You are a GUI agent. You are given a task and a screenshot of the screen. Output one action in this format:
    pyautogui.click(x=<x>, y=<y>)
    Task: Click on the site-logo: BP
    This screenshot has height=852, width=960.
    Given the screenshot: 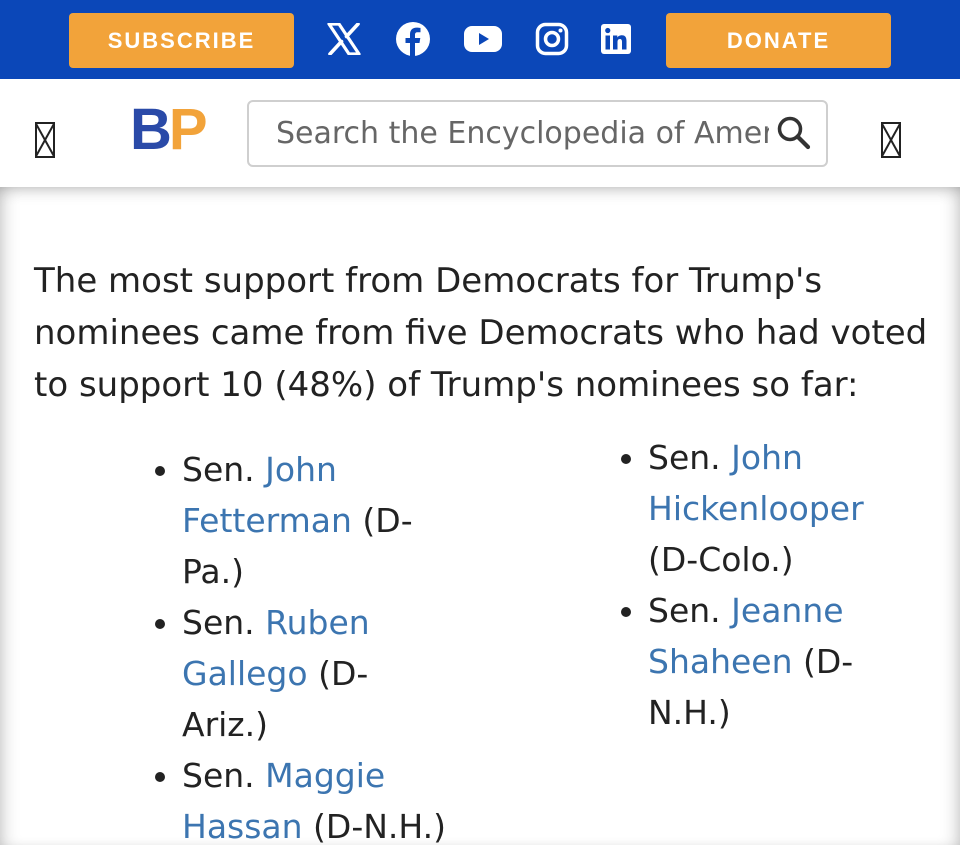 What is the action you would take?
    pyautogui.click(x=169, y=129)
    